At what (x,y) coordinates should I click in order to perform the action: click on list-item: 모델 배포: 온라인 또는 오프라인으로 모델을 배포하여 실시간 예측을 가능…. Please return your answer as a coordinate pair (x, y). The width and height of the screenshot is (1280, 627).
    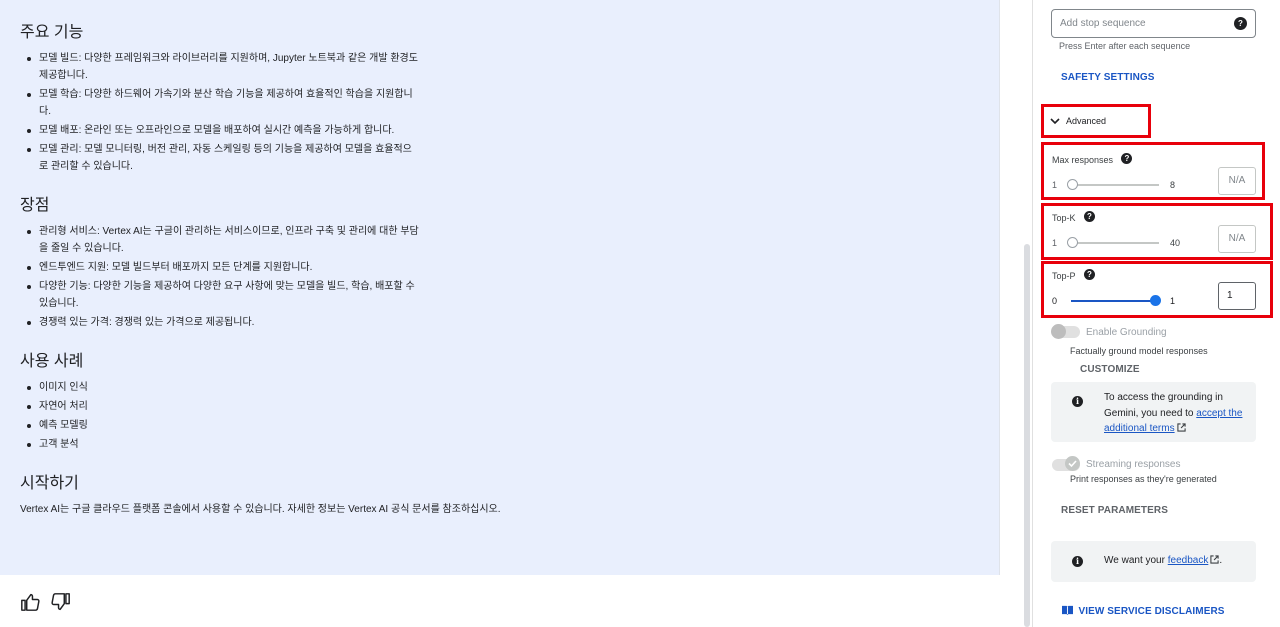
    Looking at the image, I should click on (220, 130).